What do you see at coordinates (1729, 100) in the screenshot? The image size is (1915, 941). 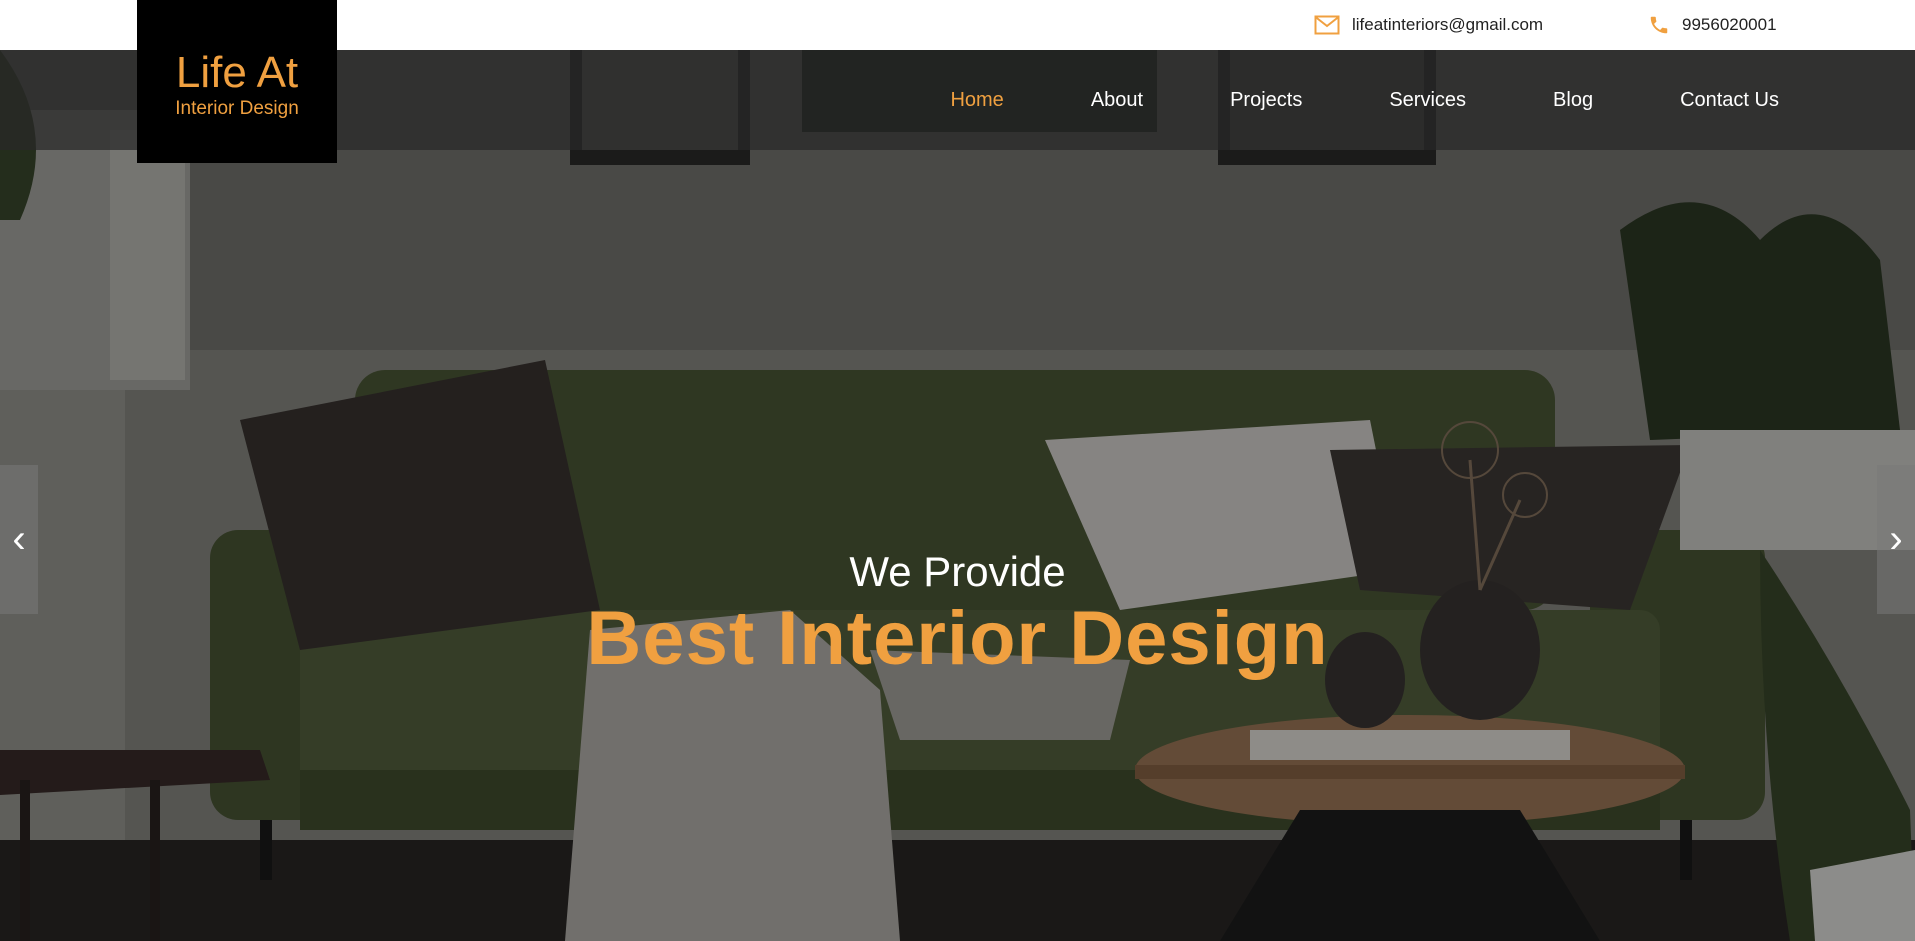 I see `nav-item-contact-us: Contact Us` at bounding box center [1729, 100].